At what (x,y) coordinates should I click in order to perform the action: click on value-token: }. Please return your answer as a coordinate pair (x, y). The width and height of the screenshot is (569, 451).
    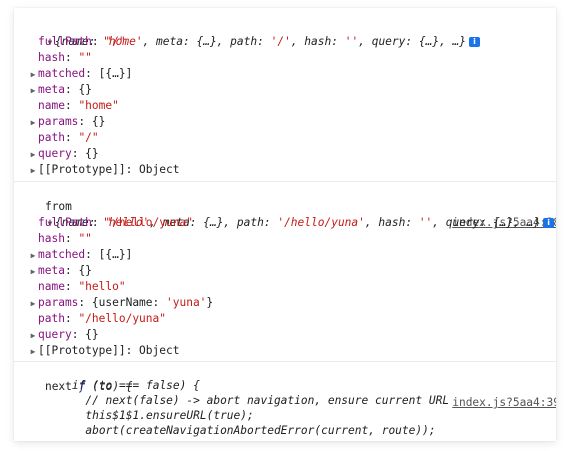
    Looking at the image, I should click on (210, 302).